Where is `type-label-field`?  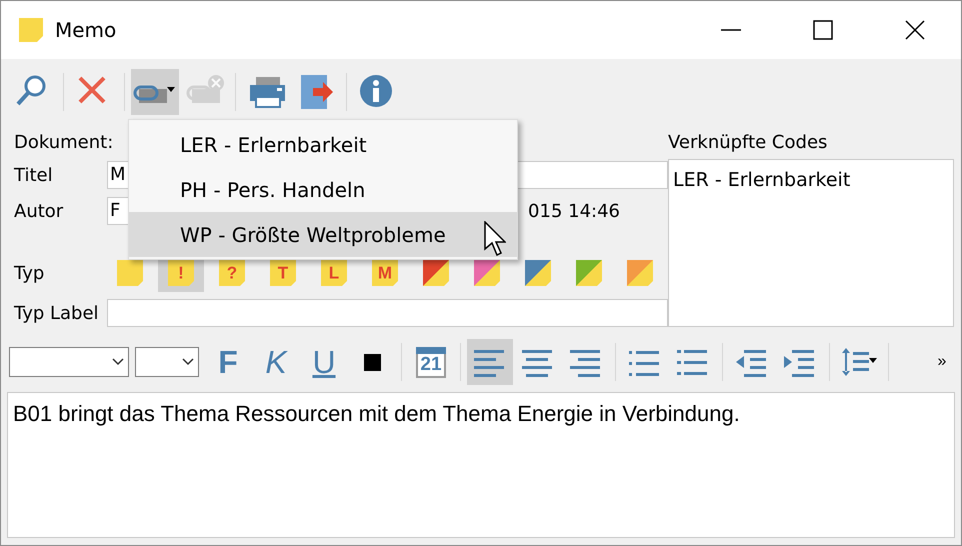 type-label-field is located at coordinates (387, 313).